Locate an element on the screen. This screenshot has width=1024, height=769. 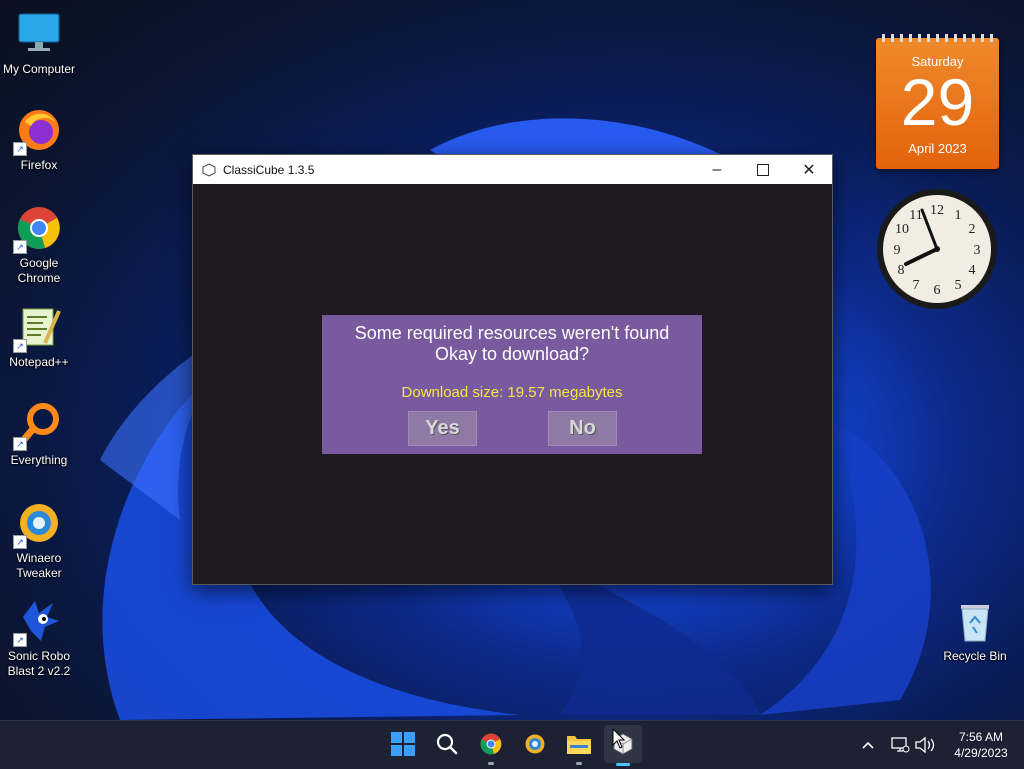
firefox-icon: ↗ is located at coordinates (38, 131).